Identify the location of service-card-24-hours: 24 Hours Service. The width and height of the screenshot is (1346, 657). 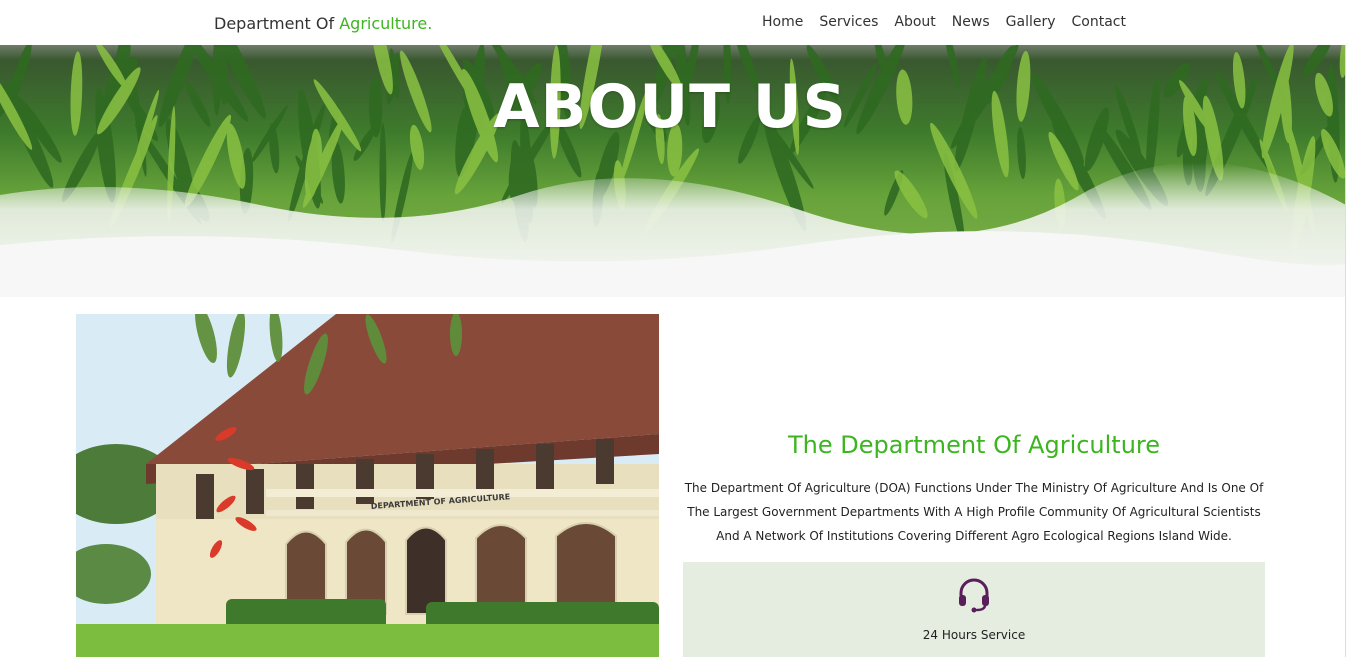
(974, 609).